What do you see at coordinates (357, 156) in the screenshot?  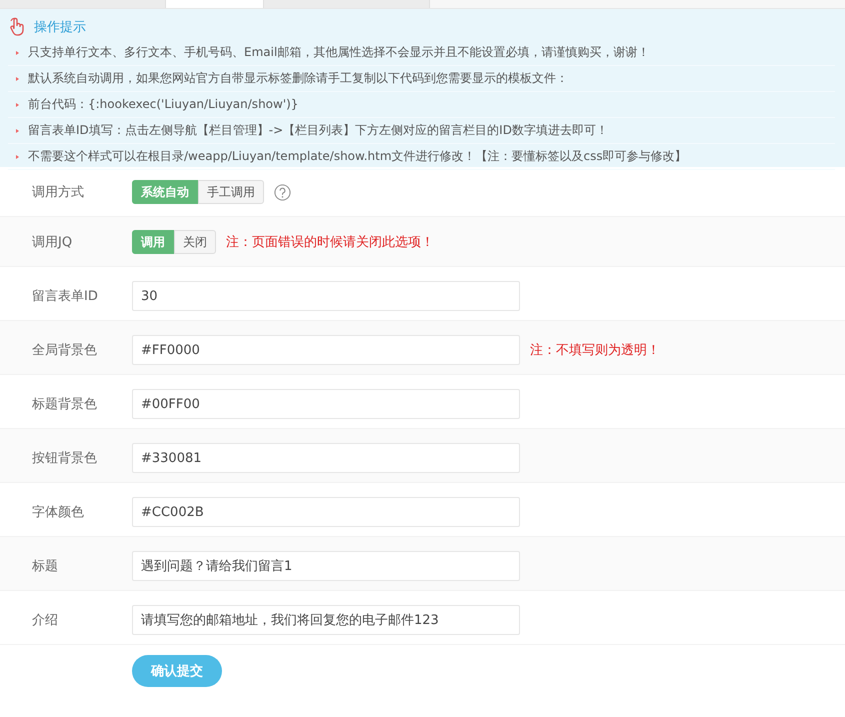 I see `tip-text: 不需要这个样式可以在根目录/weapp/Liuyan/template/show.htm文件进行修改！【注：要懂标签以及css即可参与修改】` at bounding box center [357, 156].